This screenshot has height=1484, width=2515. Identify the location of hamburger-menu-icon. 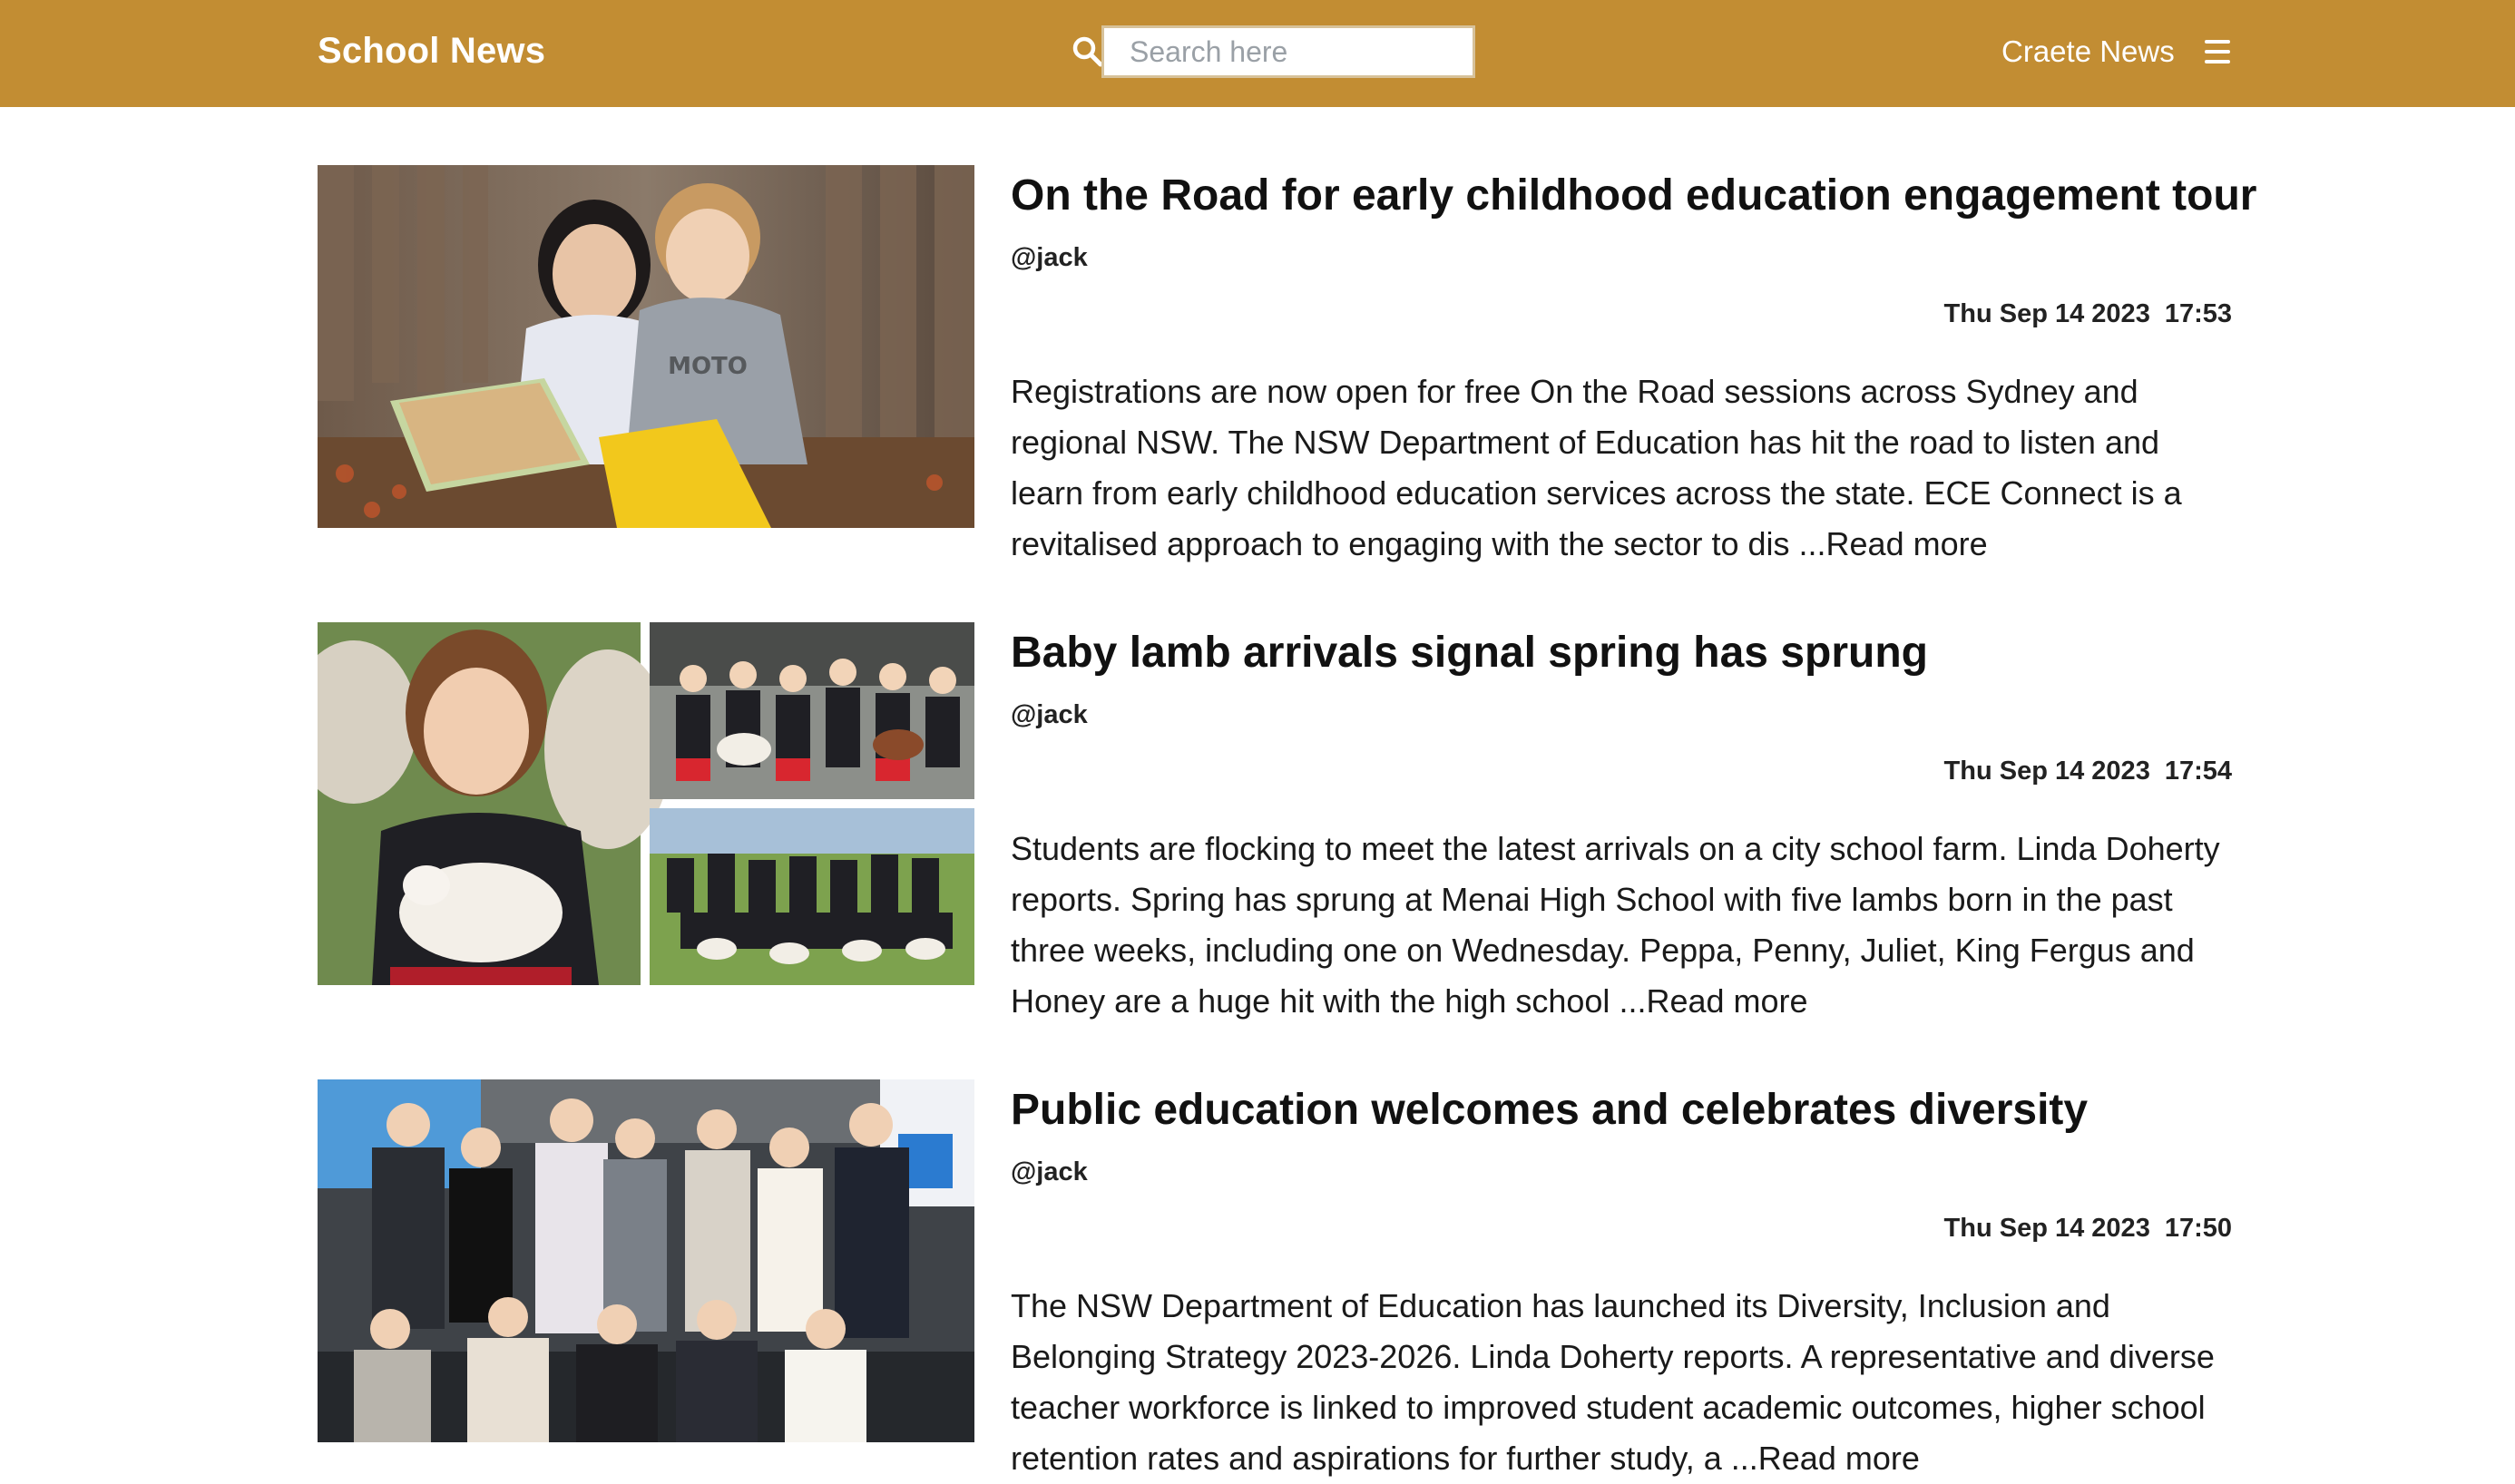
(2217, 52).